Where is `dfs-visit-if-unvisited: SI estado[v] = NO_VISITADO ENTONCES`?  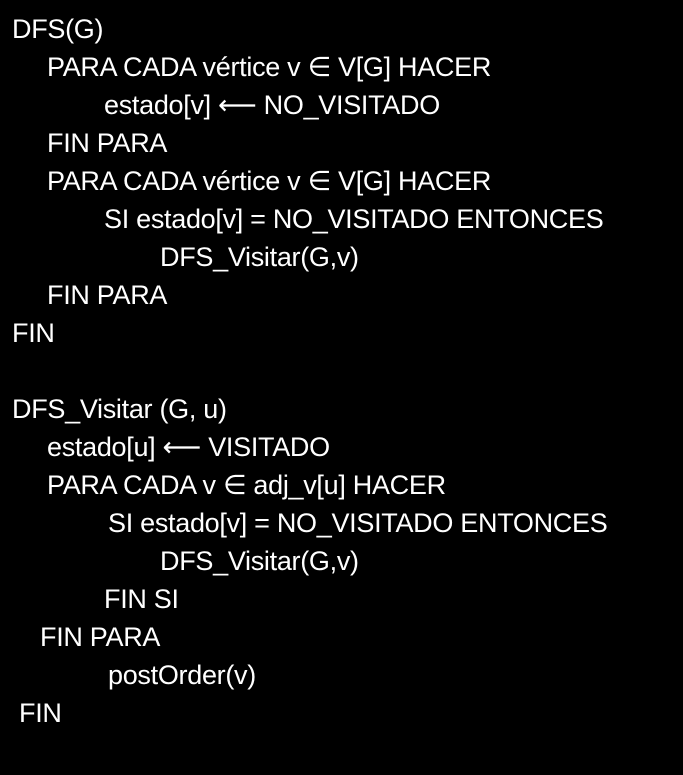
dfs-visit-if-unvisited: SI estado[v] = NO_VISITADO ENTONCES is located at coordinates (358, 523).